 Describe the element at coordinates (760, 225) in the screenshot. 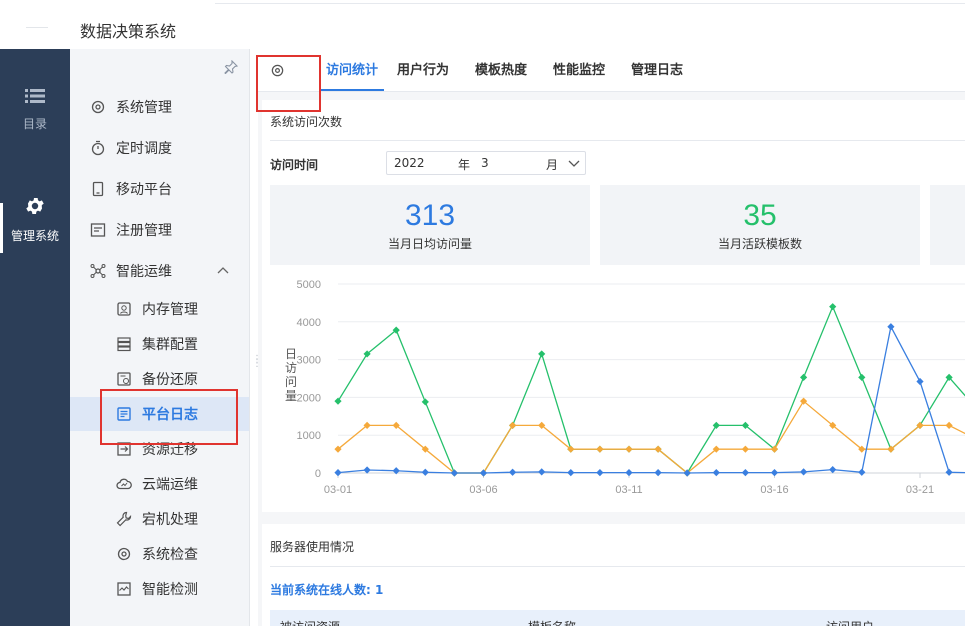

I see `stat-card-active-templates: 35 当月活跃模板数` at that location.